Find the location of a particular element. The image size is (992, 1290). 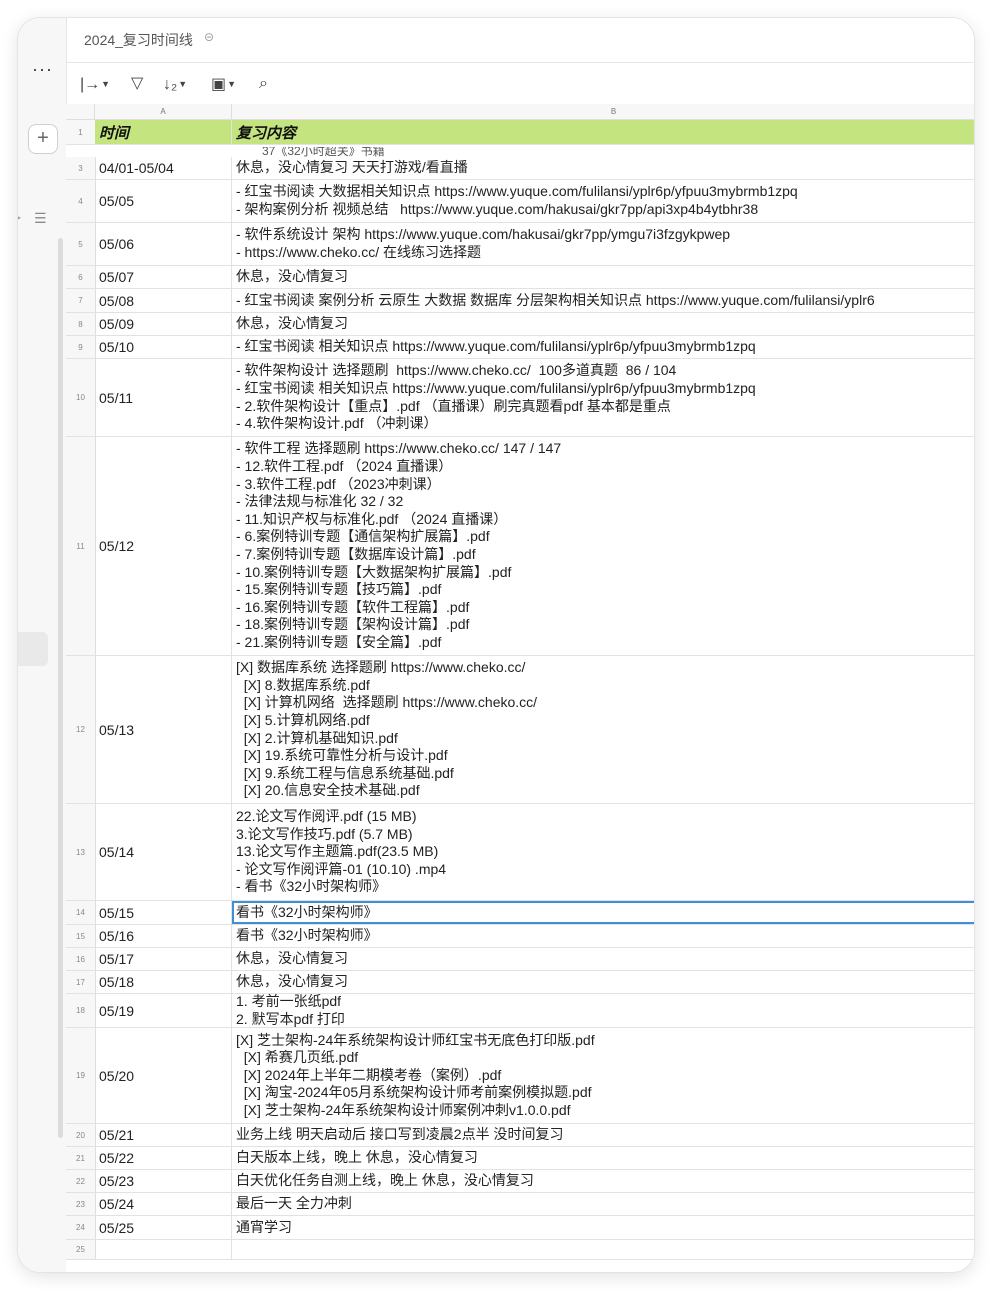

row-number: 16 is located at coordinates (81, 959).